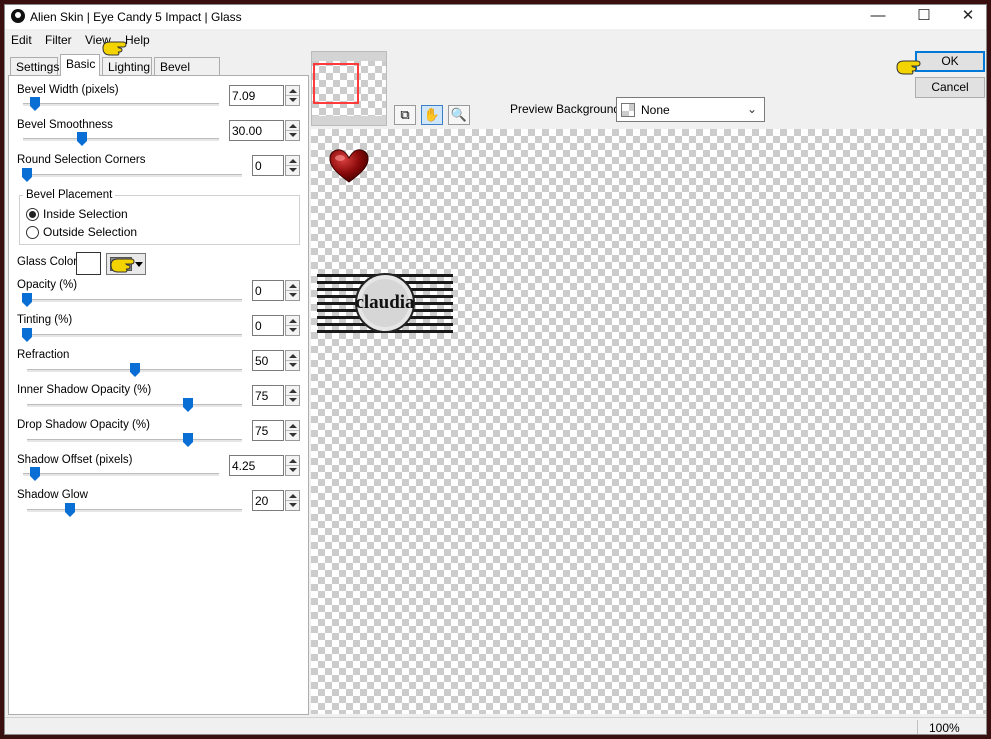 The width and height of the screenshot is (991, 739). I want to click on shadow-glow-label: Shadow Glow, so click(52, 495).